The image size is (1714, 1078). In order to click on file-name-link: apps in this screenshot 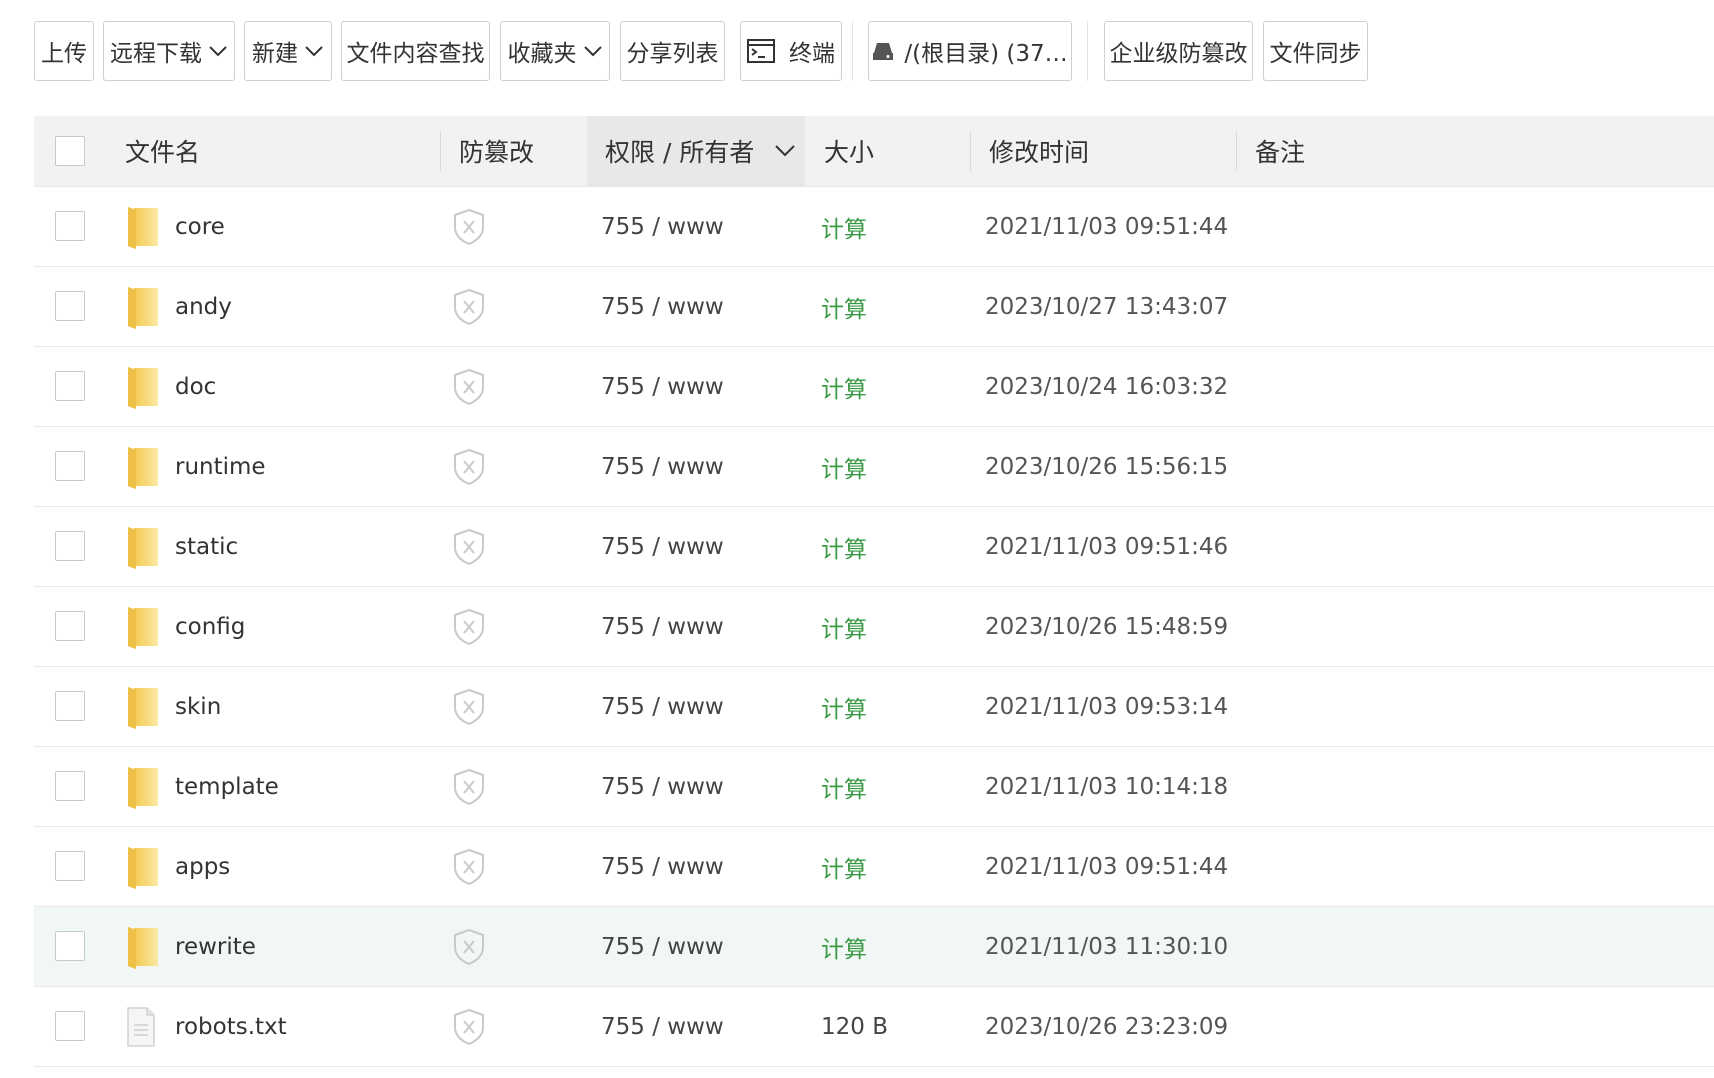, I will do `click(202, 866)`.